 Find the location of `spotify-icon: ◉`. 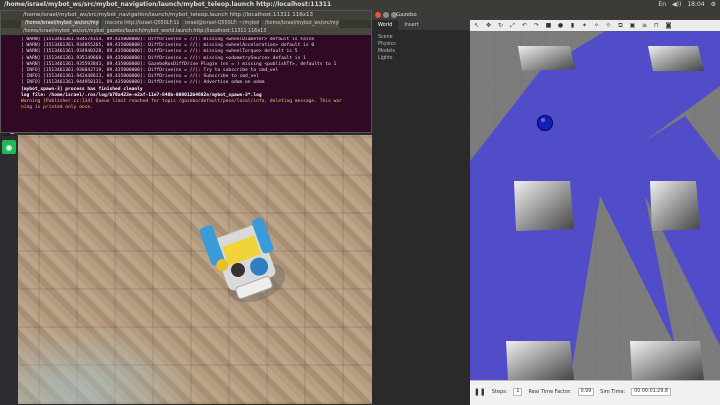

spotify-icon: ◉ is located at coordinates (9, 147).